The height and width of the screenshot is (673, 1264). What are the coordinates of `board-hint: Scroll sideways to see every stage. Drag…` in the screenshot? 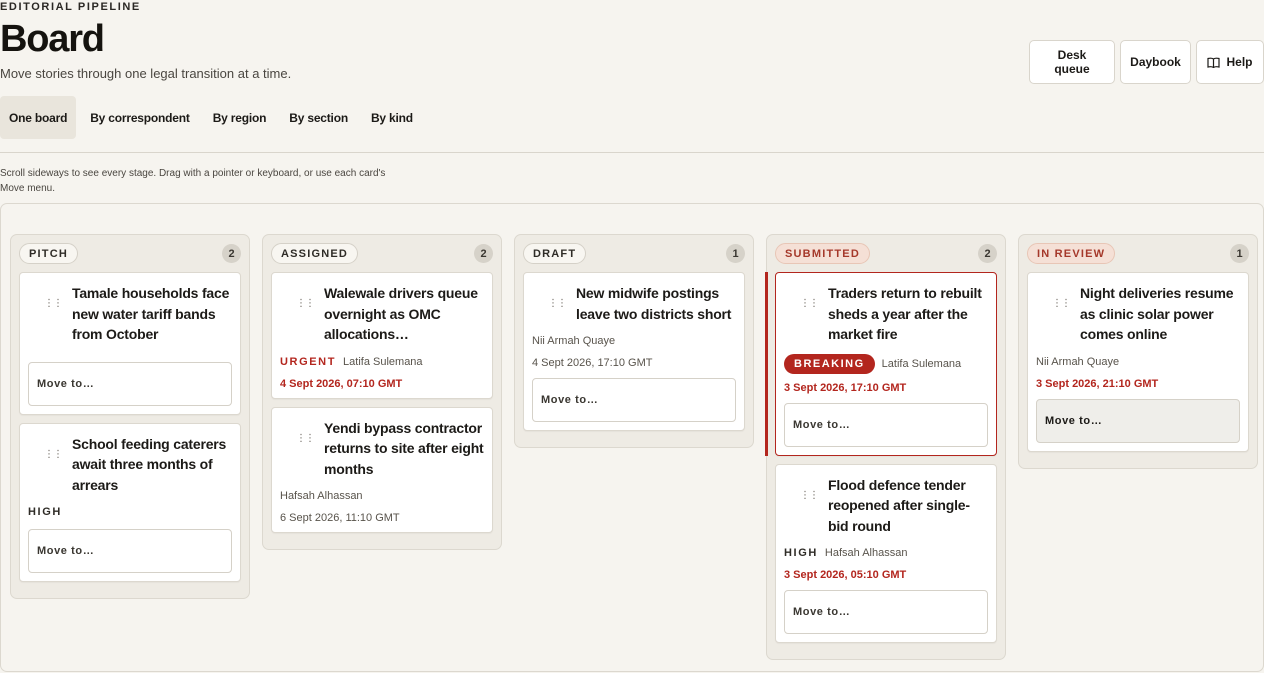 It's located at (193, 181).